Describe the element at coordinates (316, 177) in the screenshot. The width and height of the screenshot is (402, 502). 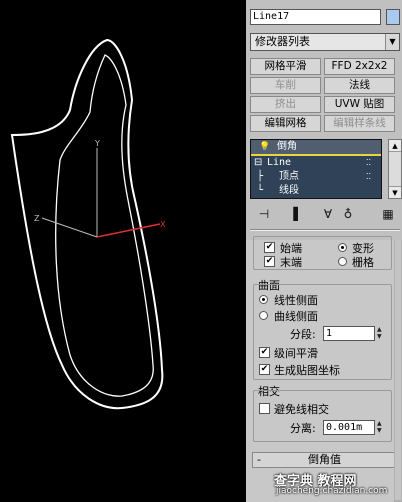
I see `stack-item-vertex: ├ 顶点 ⁚⁚` at that location.